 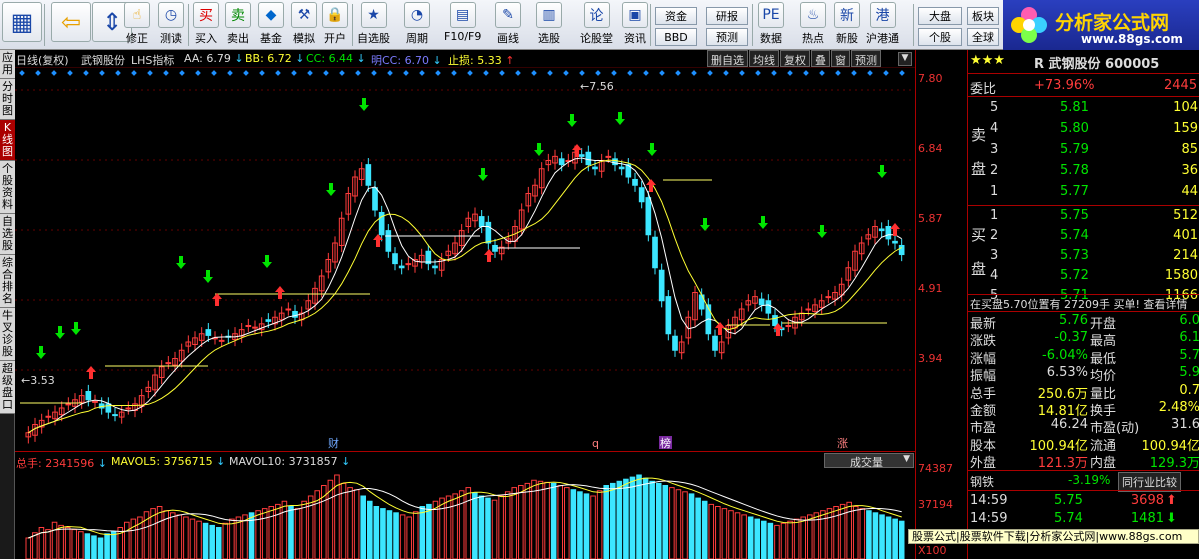 What do you see at coordinates (866, 58) in the screenshot?
I see `chart-btn-5: 预测` at bounding box center [866, 58].